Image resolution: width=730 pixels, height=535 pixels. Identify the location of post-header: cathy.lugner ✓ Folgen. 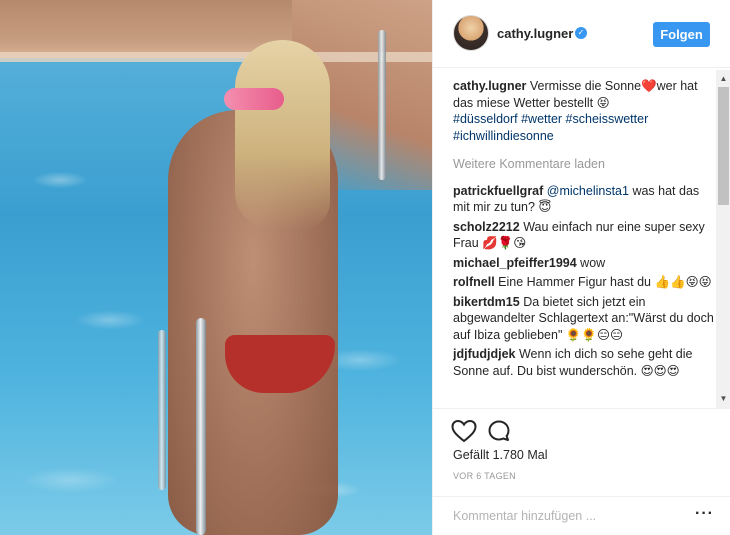
(581, 34).